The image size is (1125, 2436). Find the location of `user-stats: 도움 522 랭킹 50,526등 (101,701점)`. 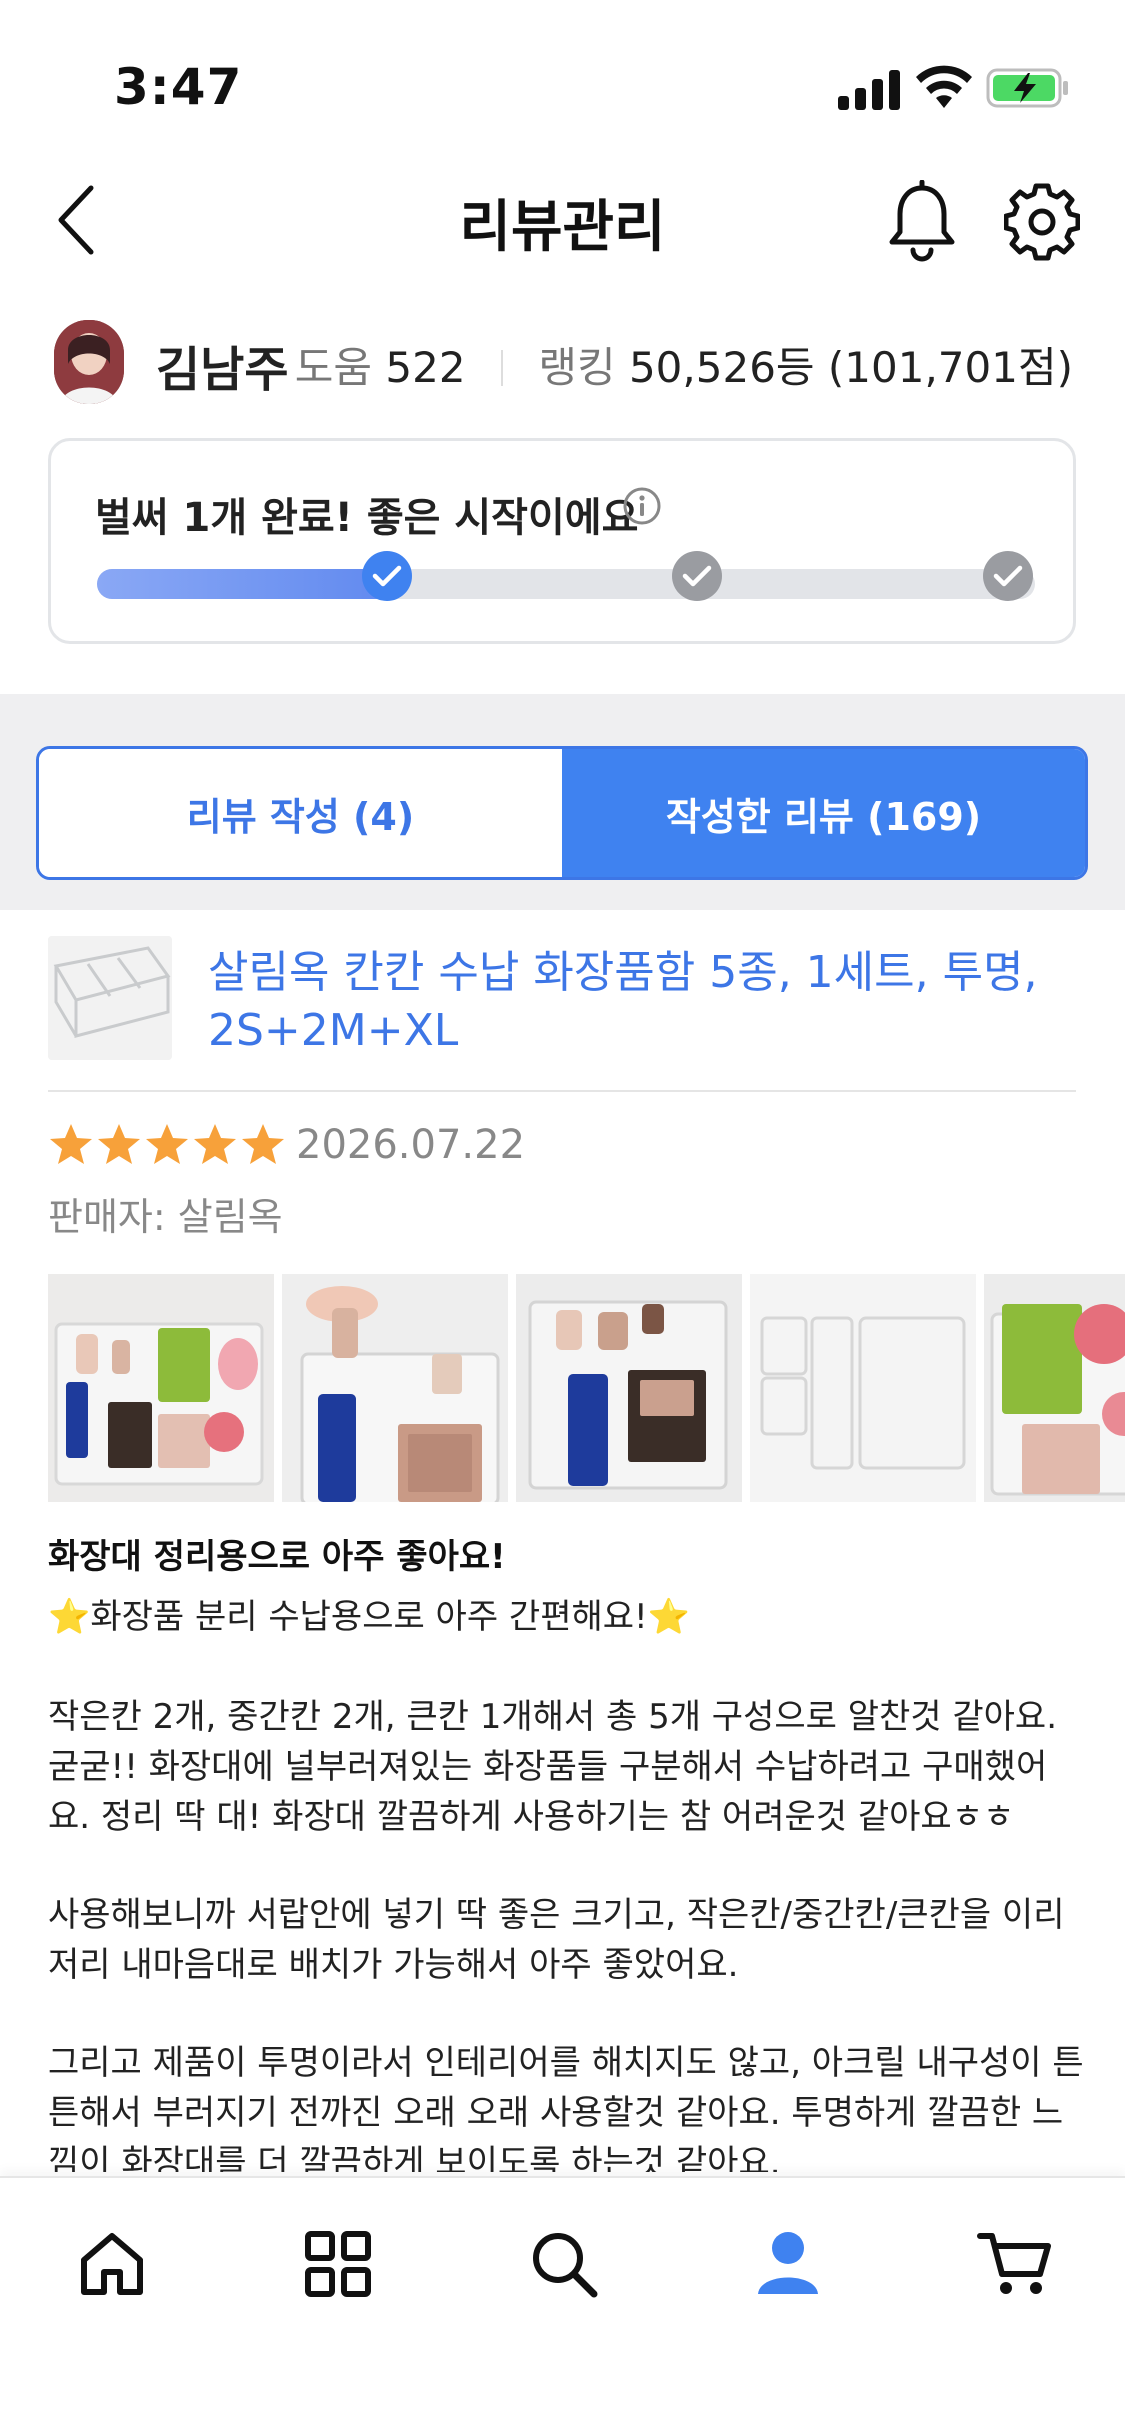

user-stats: 도움 522 랭킹 50,526등 (101,701점) is located at coordinates (684, 364).